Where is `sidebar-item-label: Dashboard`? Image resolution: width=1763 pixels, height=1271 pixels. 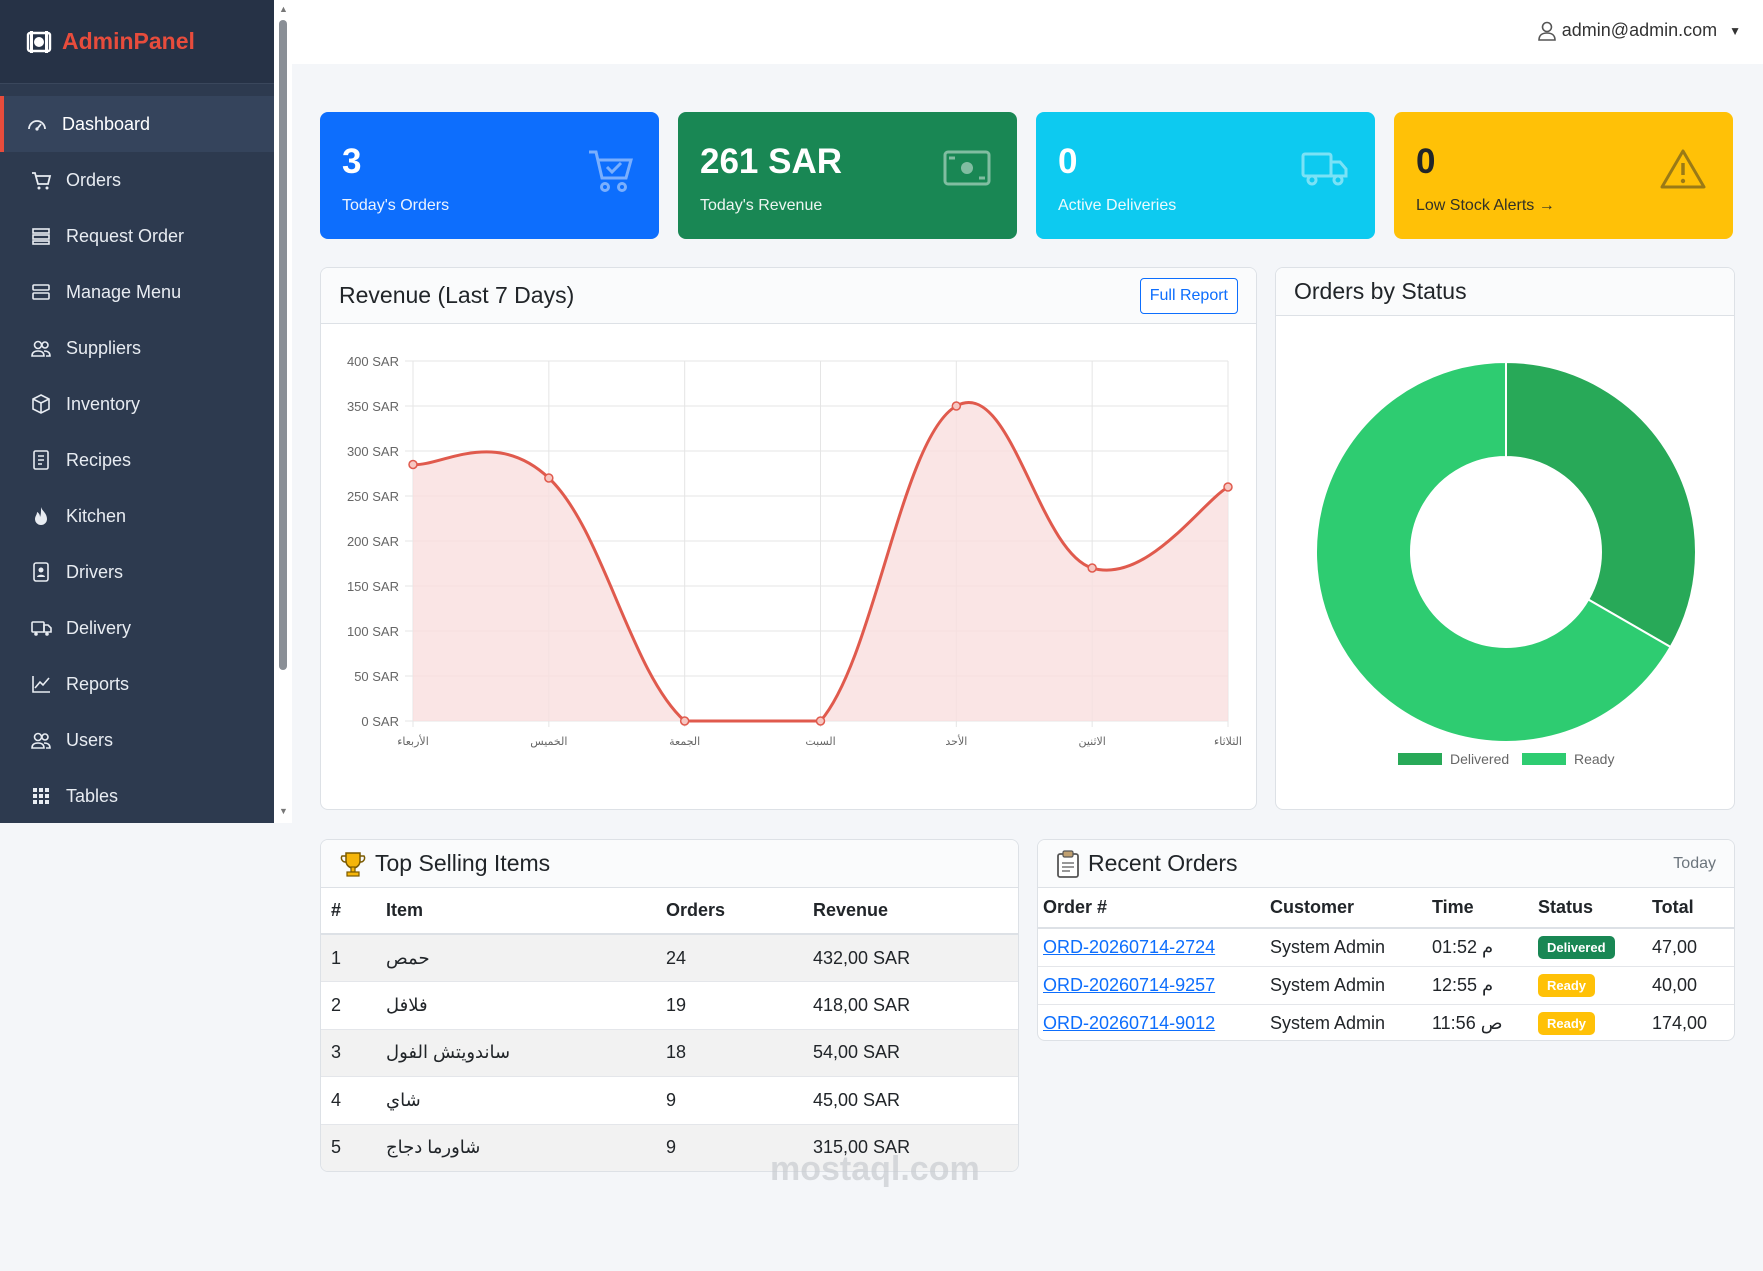 sidebar-item-label: Dashboard is located at coordinates (106, 123).